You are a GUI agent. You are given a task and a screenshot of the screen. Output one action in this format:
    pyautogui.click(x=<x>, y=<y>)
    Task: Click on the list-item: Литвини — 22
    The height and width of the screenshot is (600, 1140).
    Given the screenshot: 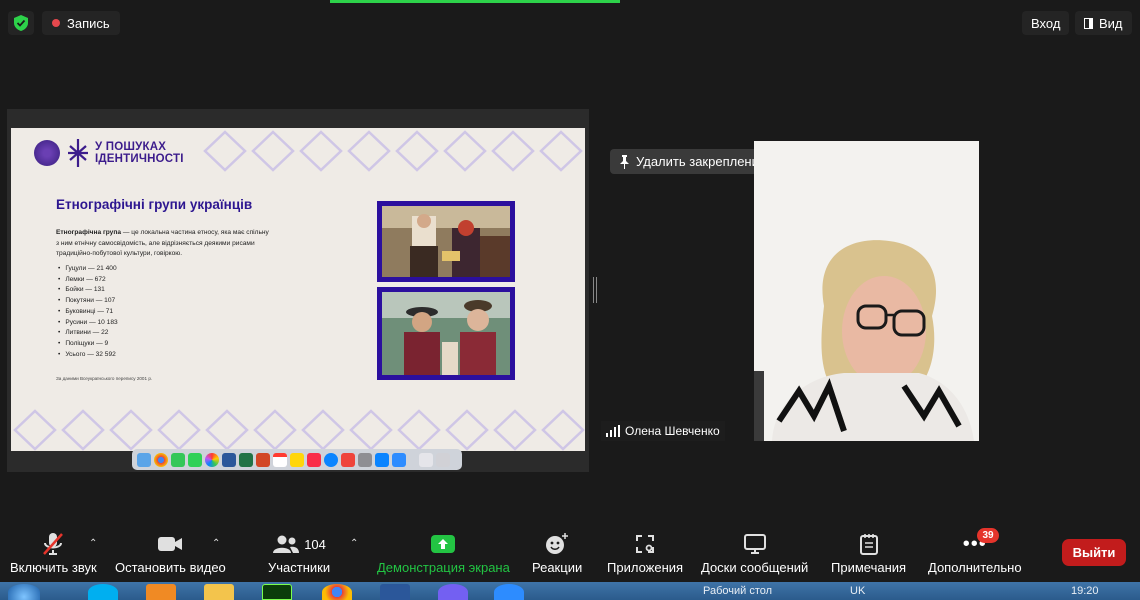 What is the action you would take?
    pyautogui.click(x=88, y=333)
    